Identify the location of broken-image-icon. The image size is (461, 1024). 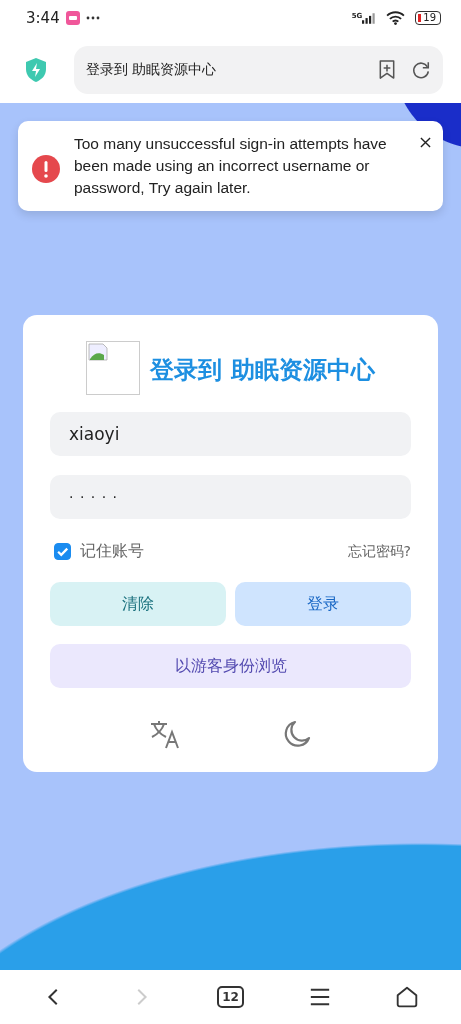
(113, 368).